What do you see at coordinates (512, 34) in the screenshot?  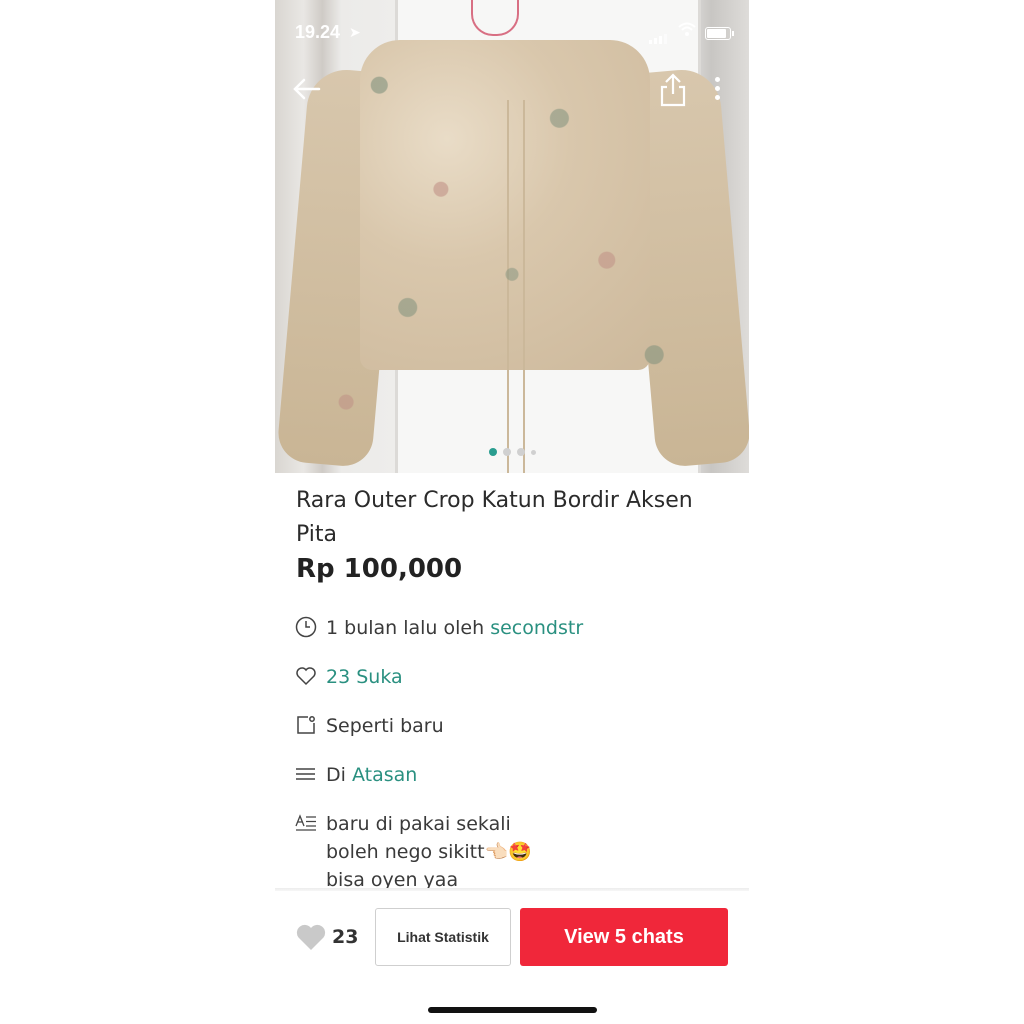 I see `status-bar: 19.24 ➤` at bounding box center [512, 34].